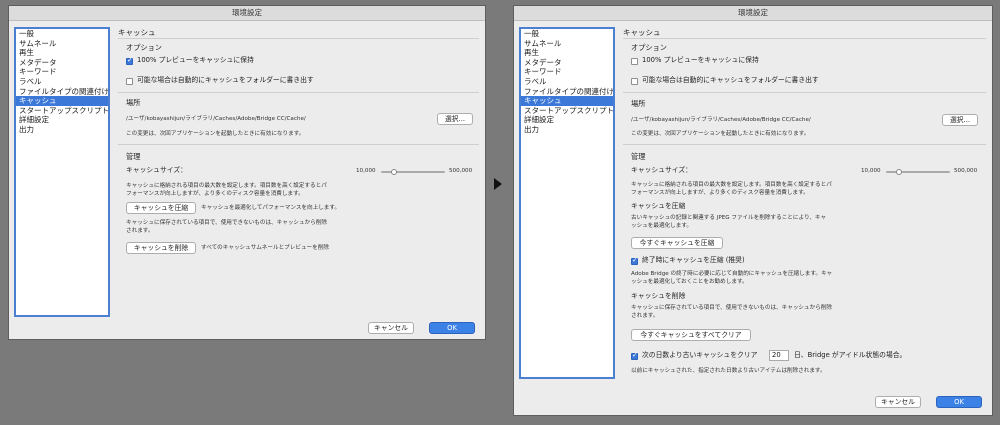 Image resolution: width=1000 pixels, height=425 pixels. What do you see at coordinates (265, 248) in the screenshot?
I see `purge-button-desc: すべてのキャッシュサムネールとプレビューを削除` at bounding box center [265, 248].